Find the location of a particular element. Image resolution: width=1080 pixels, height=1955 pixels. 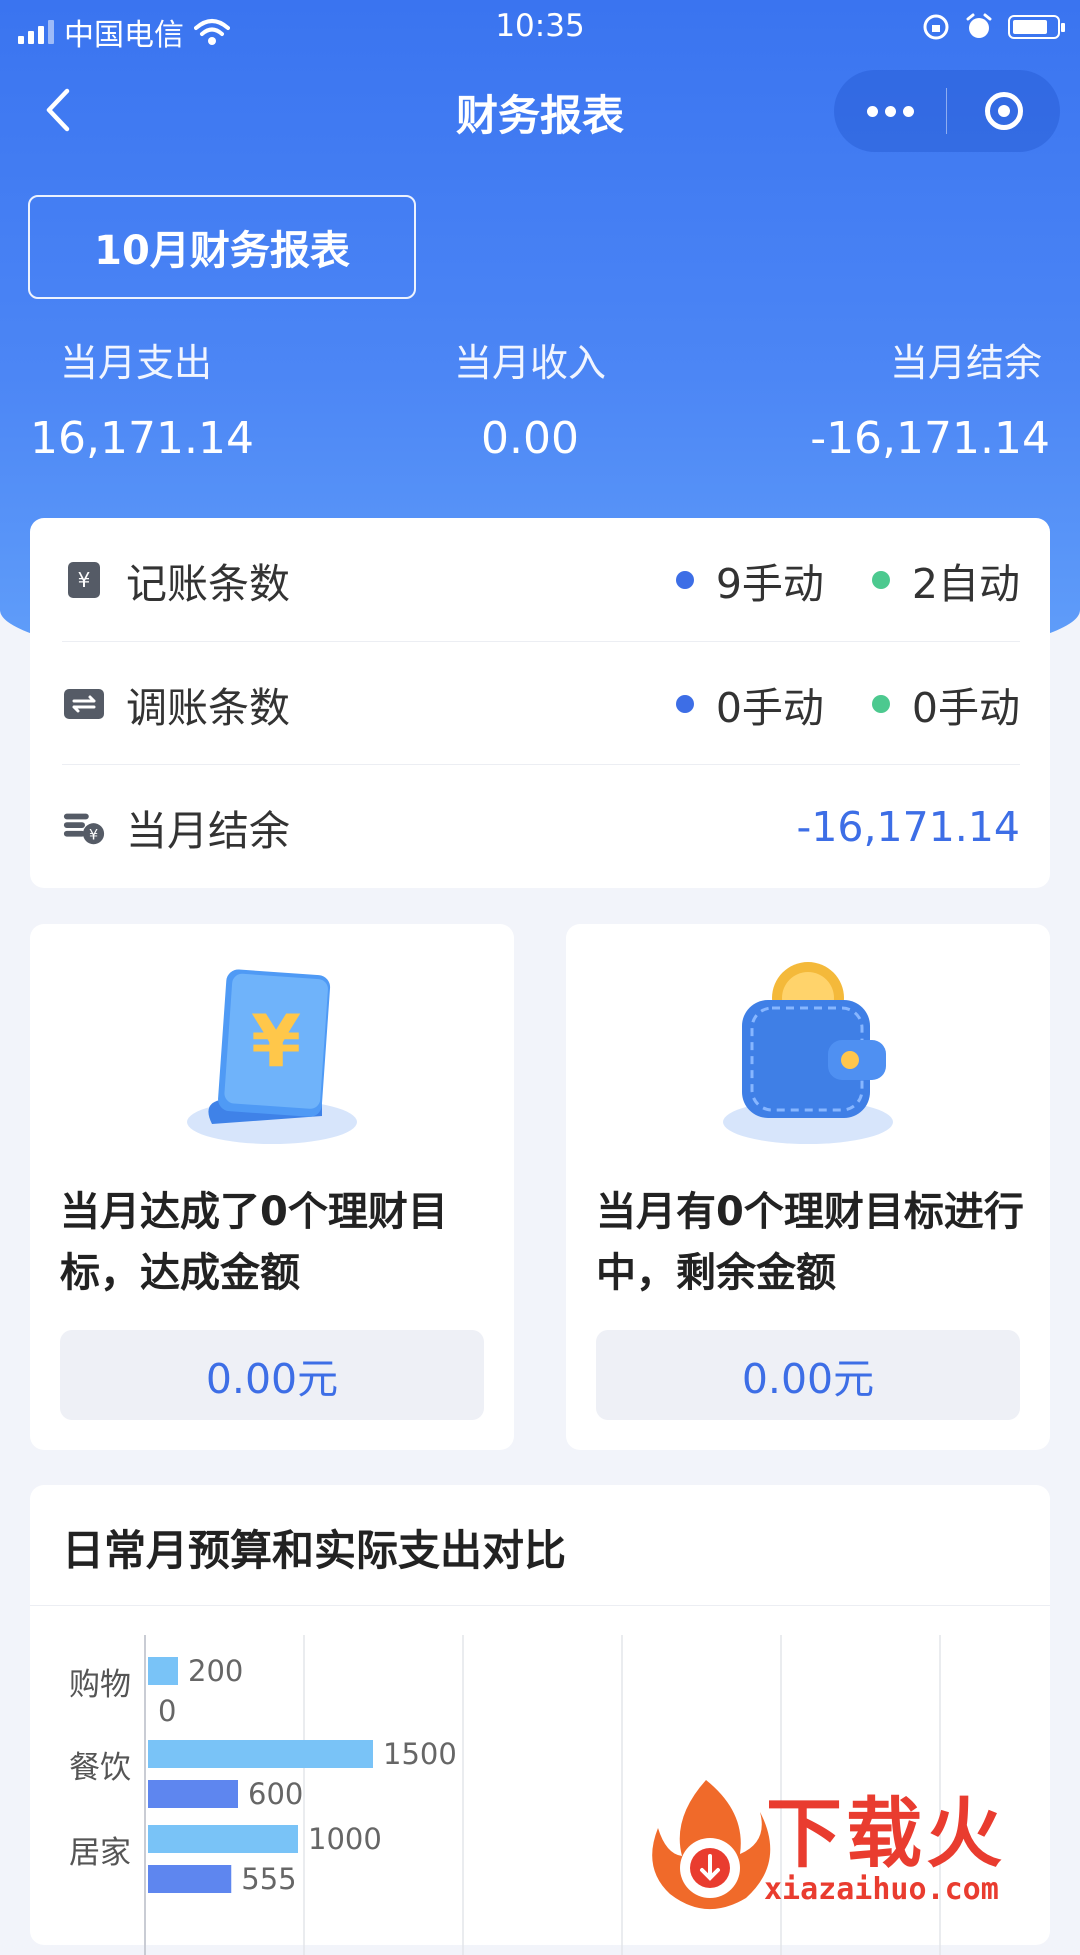

divider is located at coordinates (540, 1605).